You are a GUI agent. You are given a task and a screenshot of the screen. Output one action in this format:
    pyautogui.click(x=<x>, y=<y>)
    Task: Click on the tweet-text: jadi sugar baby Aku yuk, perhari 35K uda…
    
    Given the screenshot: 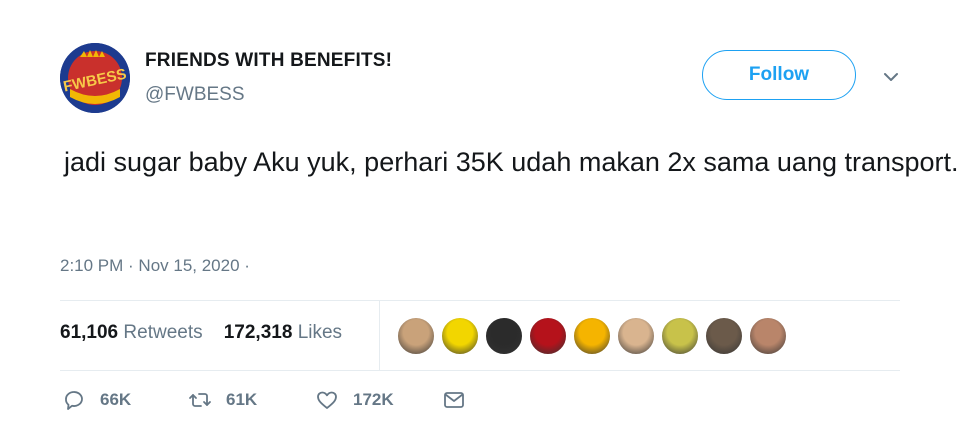 What is the action you would take?
    pyautogui.click(x=511, y=162)
    